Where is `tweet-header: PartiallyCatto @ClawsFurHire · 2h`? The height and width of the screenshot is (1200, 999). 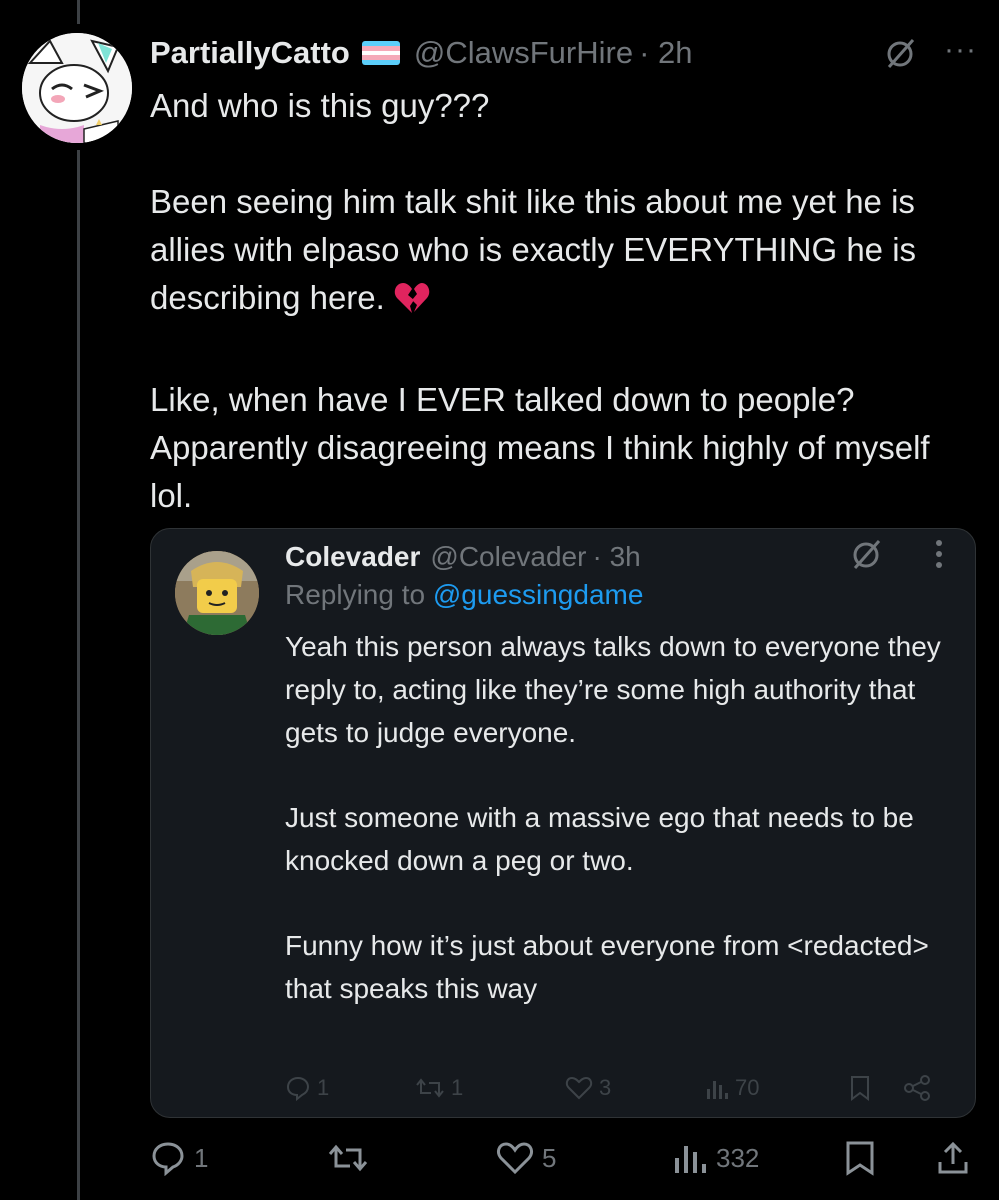
tweet-header: PartiallyCatto @ClawsFurHire · 2h is located at coordinates (564, 53).